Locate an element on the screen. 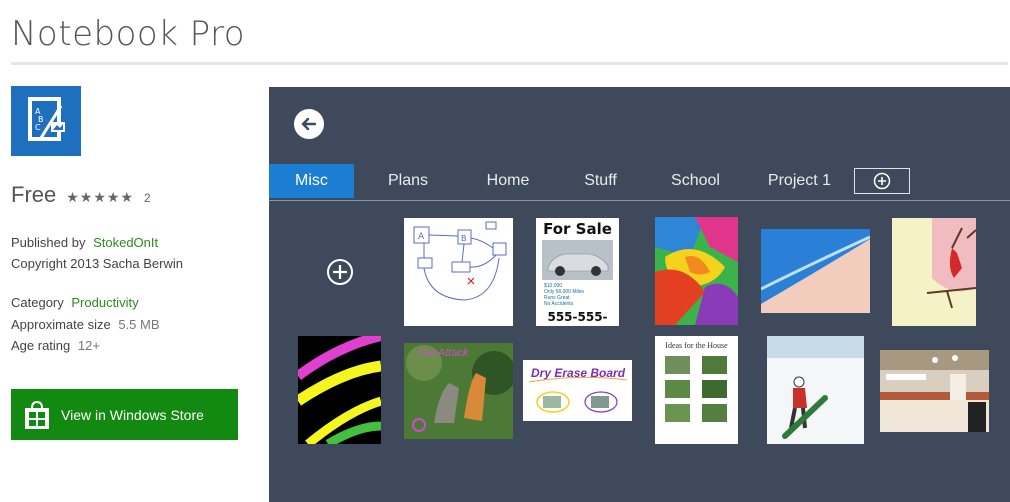 Image resolution: width=1010 pixels, height=502 pixels. price: Free is located at coordinates (34, 194).